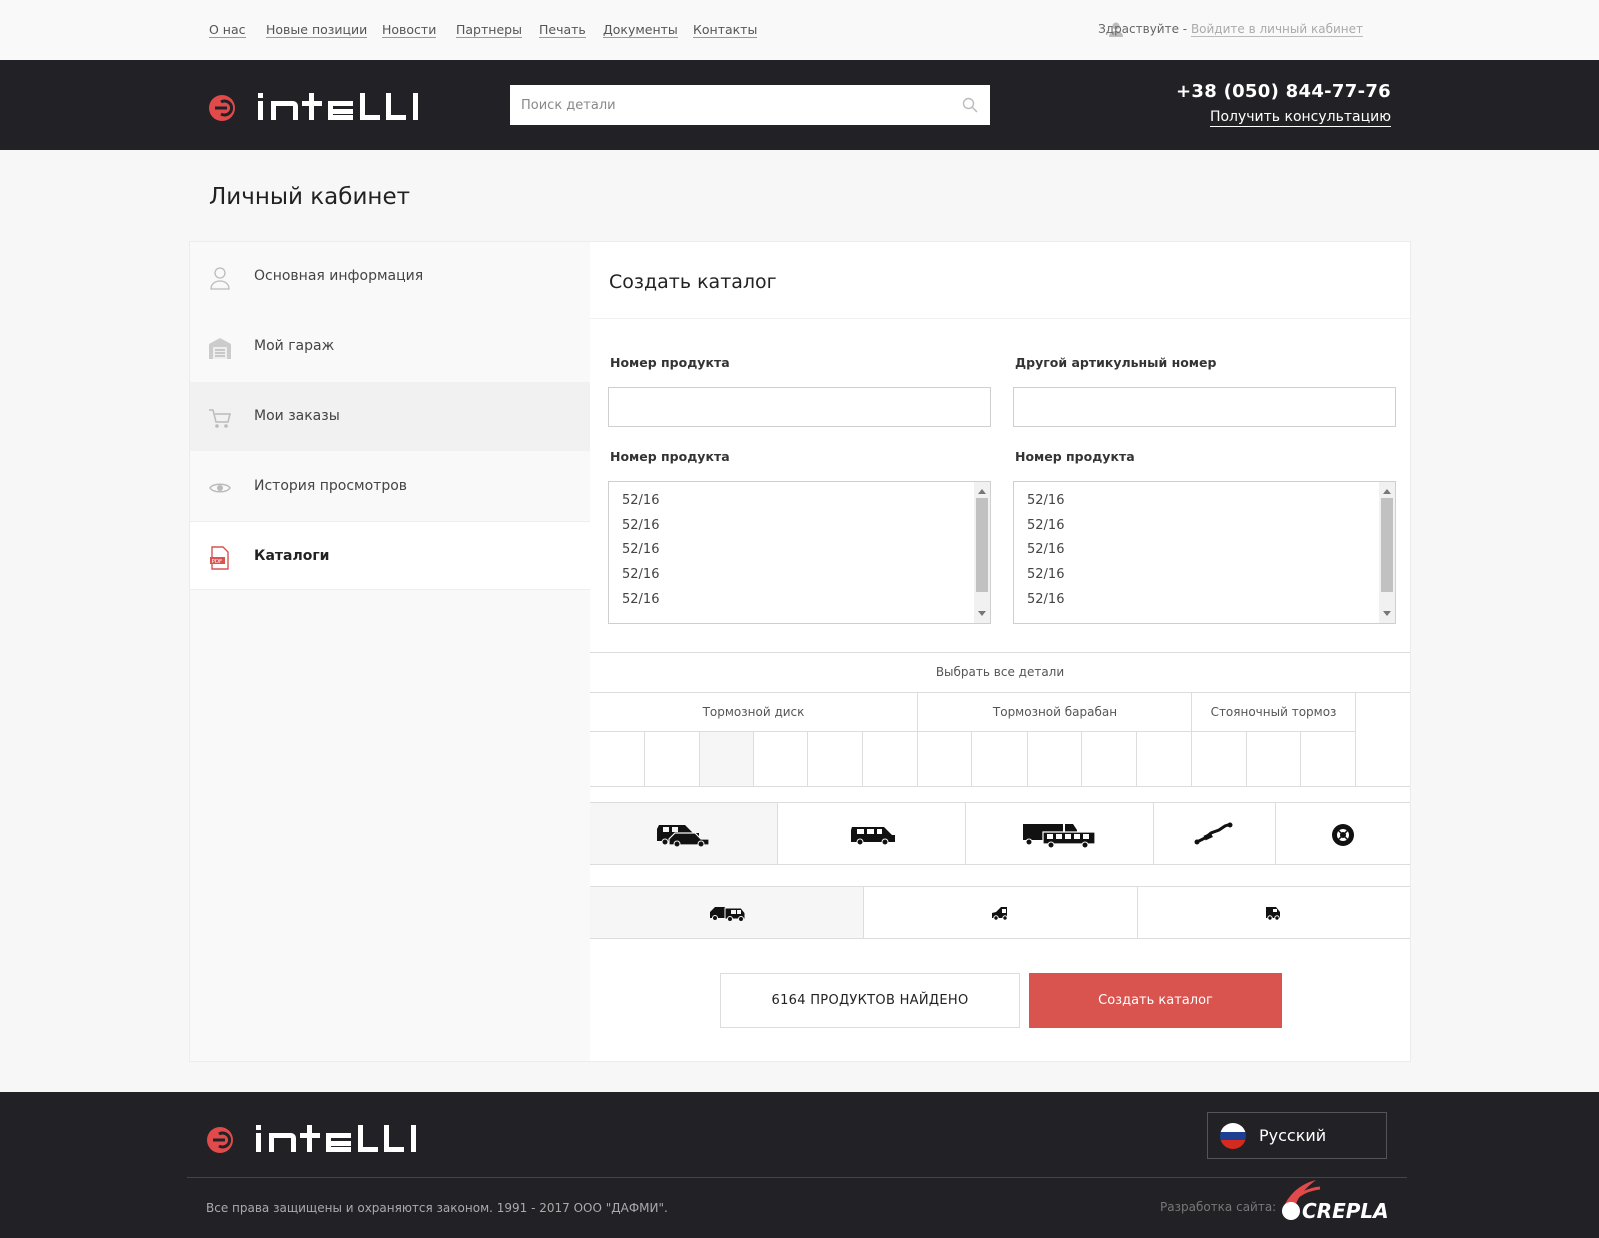 This screenshot has height=1238, width=1599. I want to click on nav-link-partners: Партнеры, so click(489, 30).